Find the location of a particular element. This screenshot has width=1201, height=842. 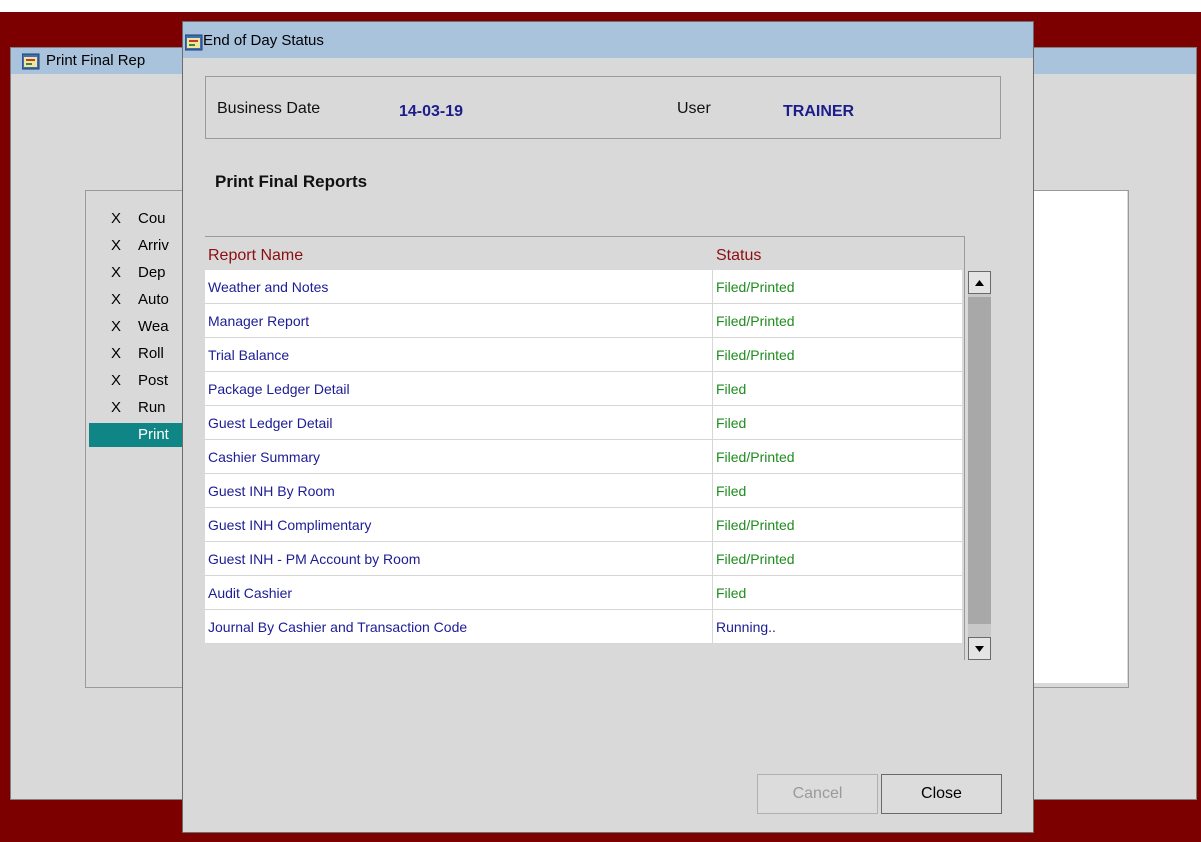

table-row: Guest INH Complimentary Filed/Printed is located at coordinates (583, 525).